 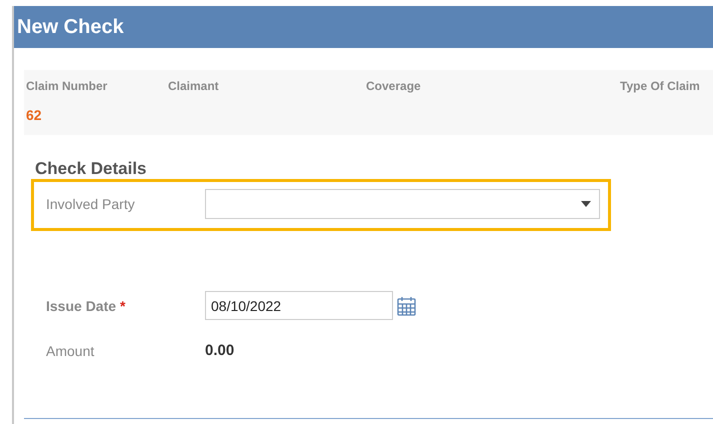 I want to click on section-title: Check Details, so click(x=91, y=169).